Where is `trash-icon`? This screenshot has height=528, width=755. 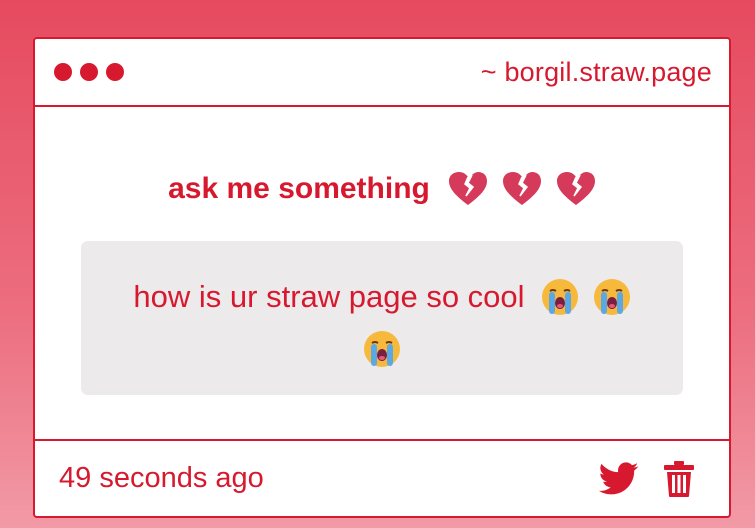 trash-icon is located at coordinates (679, 478).